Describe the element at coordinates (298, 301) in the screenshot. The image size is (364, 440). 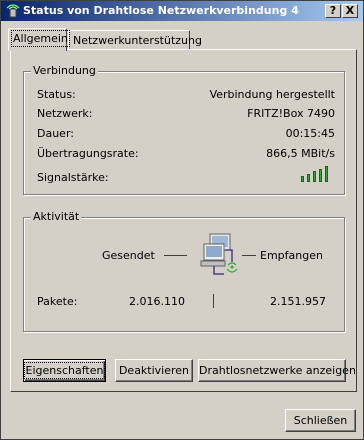
I see `packets-received-value: 2.151.957` at that location.